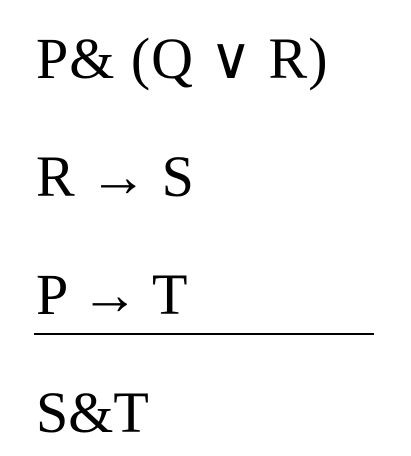  I want to click on conclusion: S&T, so click(92, 412).